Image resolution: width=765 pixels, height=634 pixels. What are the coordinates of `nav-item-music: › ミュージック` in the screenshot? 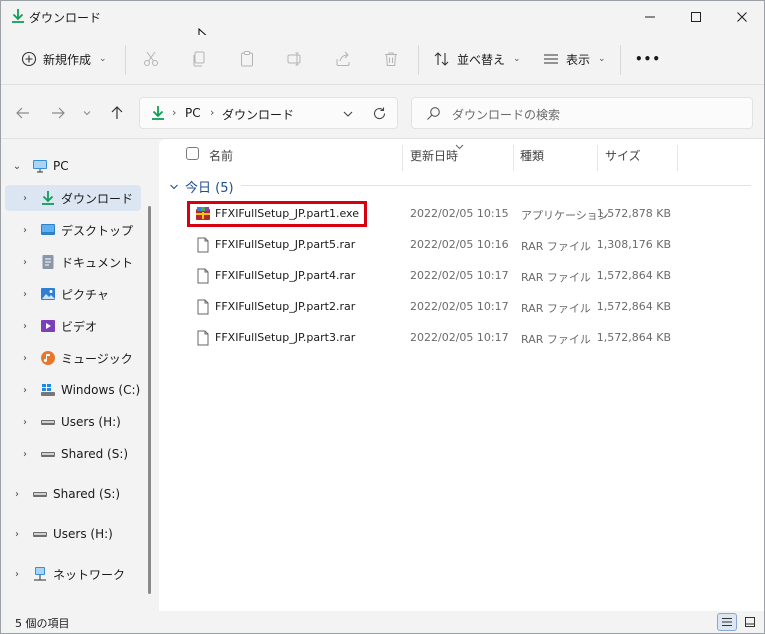 It's located at (71, 358).